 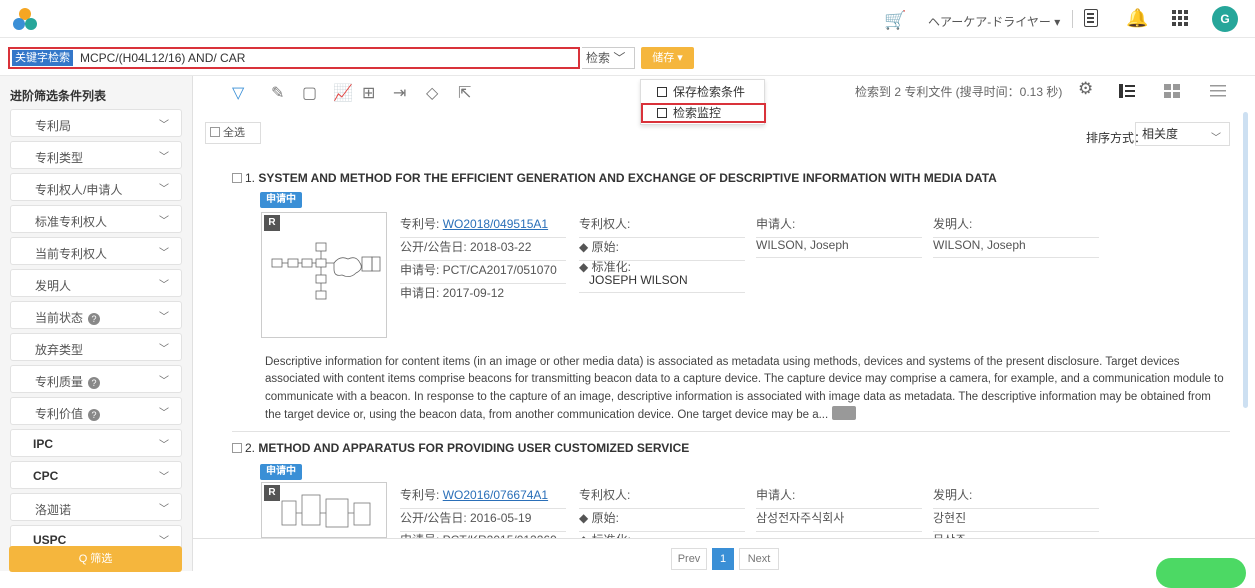 What do you see at coordinates (759, 559) in the screenshot?
I see `next-page-button: Next` at bounding box center [759, 559].